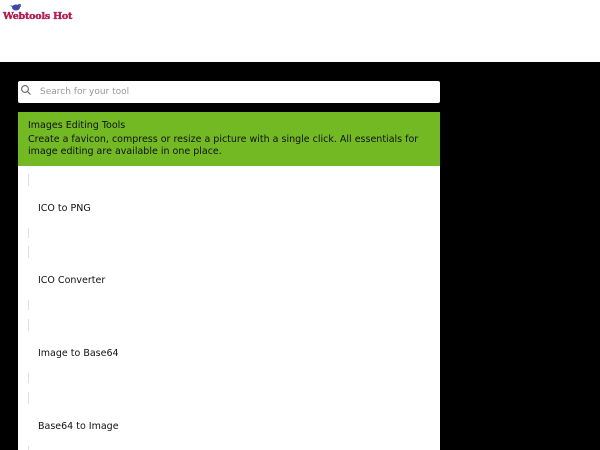 The image size is (600, 450). I want to click on tool-item-image-to-base64: Image to Base64, so click(229, 347).